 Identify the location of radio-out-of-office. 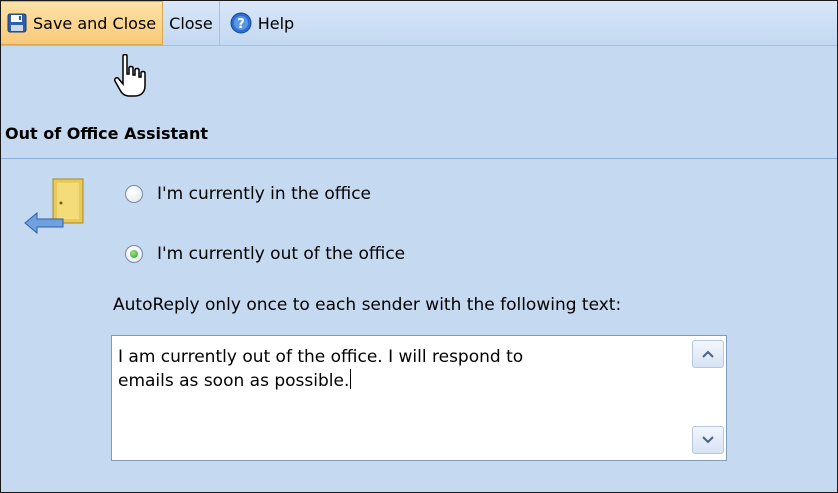
(134, 254).